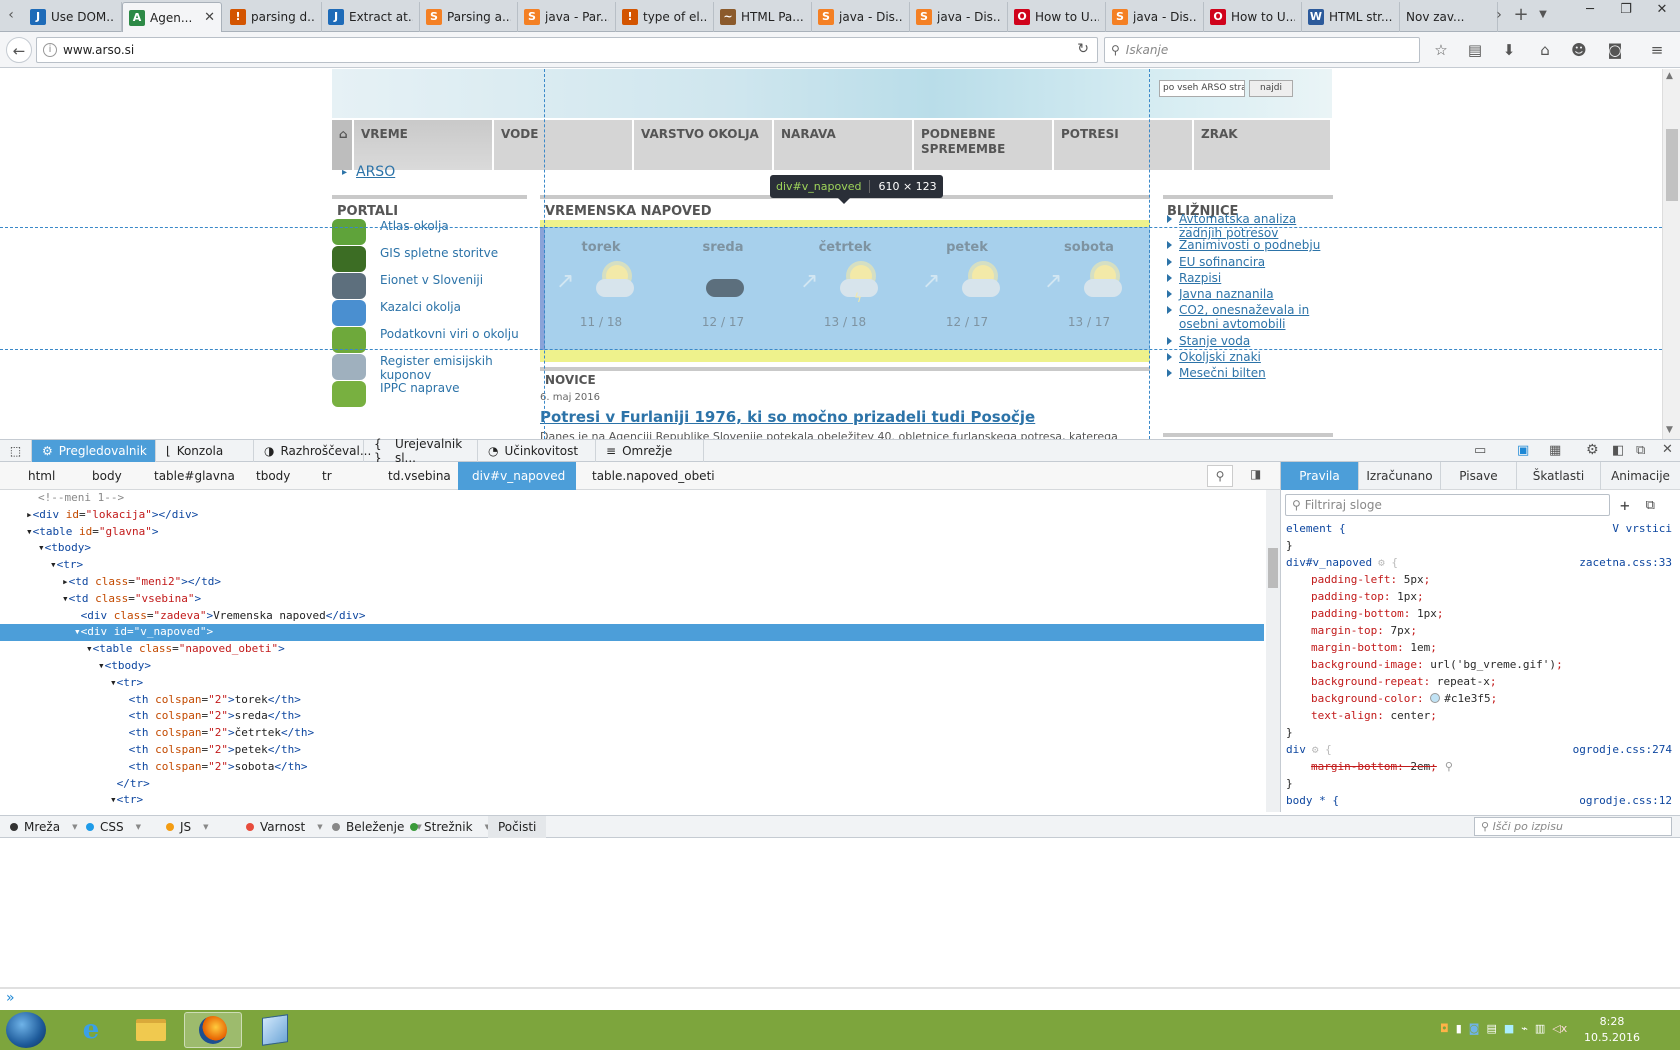 Image resolution: width=1680 pixels, height=1050 pixels. I want to click on property-name: text-align, so click(1344, 715).